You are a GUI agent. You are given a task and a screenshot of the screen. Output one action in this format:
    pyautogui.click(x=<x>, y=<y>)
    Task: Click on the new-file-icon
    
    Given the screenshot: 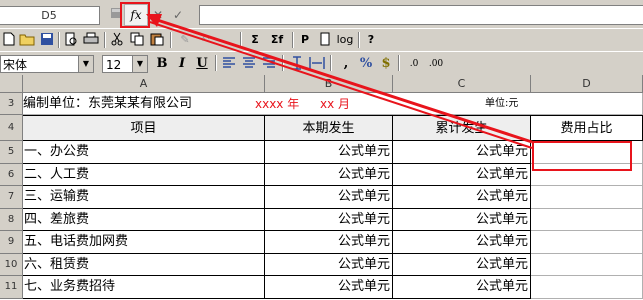 What is the action you would take?
    pyautogui.click(x=9, y=40)
    